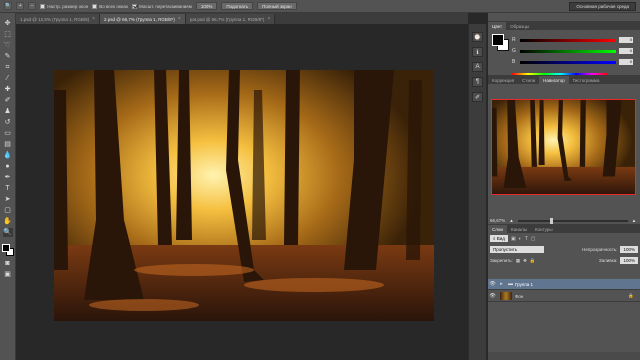 The height and width of the screenshot is (360, 640). What do you see at coordinates (8, 89) in the screenshot?
I see `healing-tool-icon: ✚` at bounding box center [8, 89].